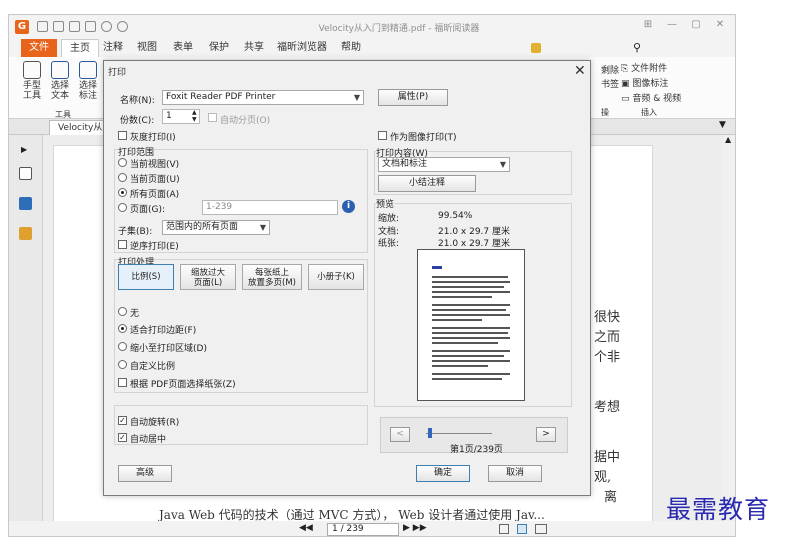 This screenshot has height=537, width=792. What do you see at coordinates (74, 26) in the screenshot?
I see `print-icon` at bounding box center [74, 26].